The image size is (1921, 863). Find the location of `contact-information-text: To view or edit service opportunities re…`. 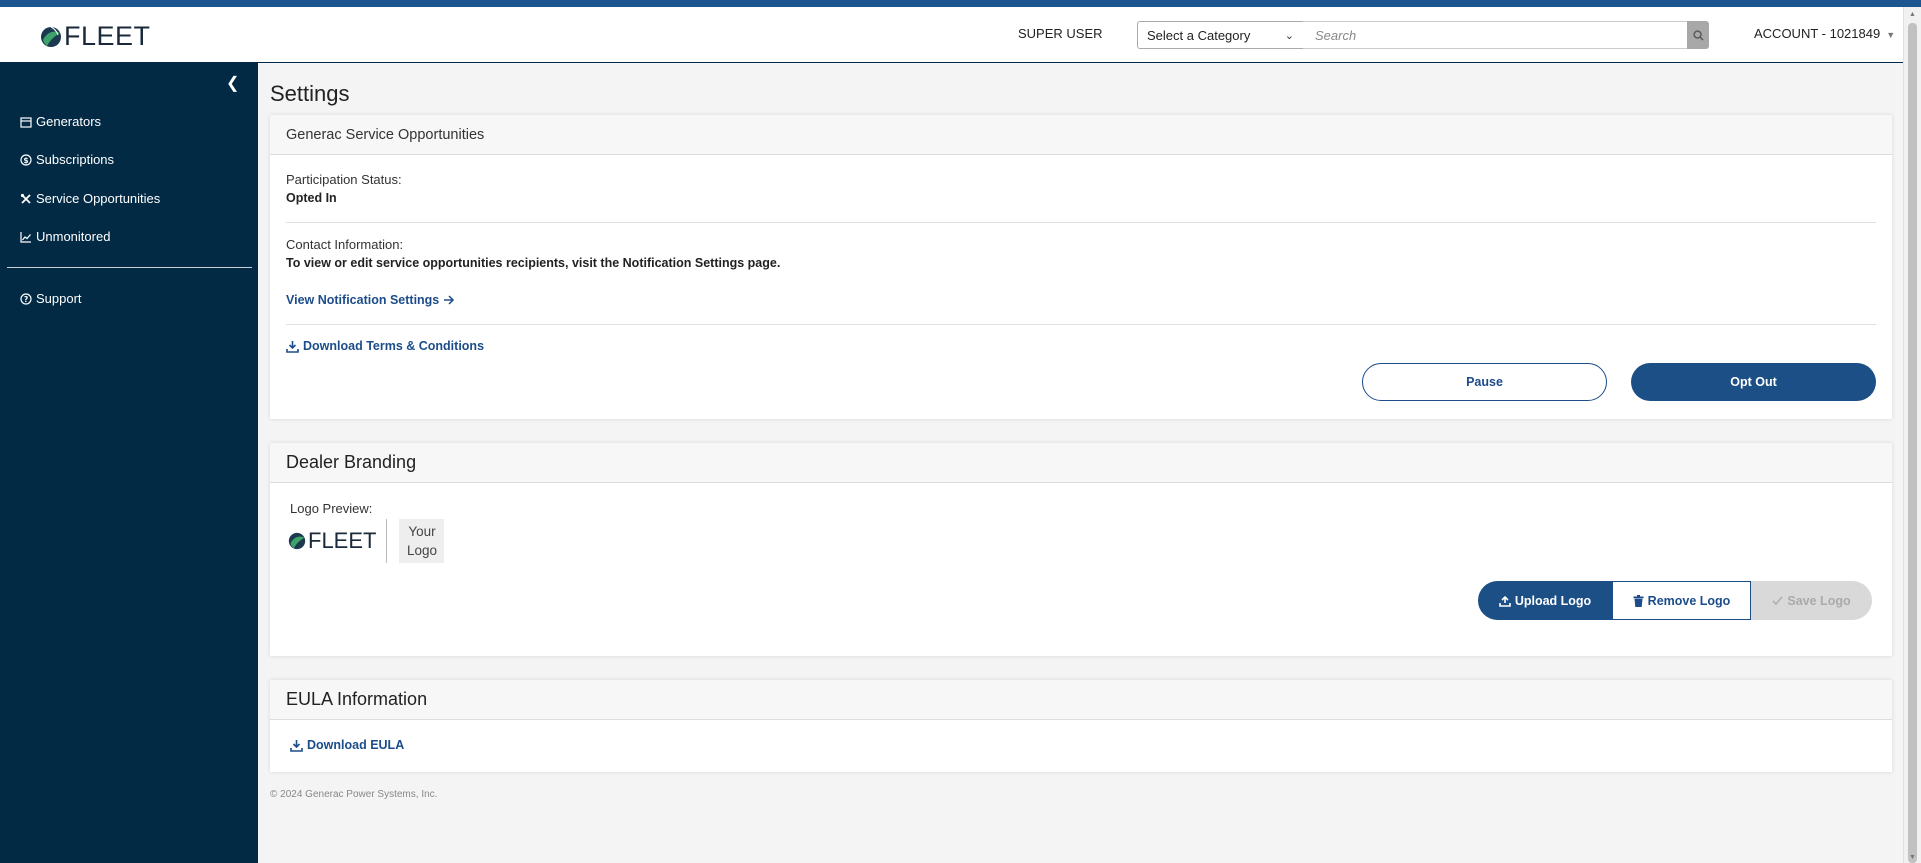

contact-information-text: To view or edit service opportunities re… is located at coordinates (533, 263).